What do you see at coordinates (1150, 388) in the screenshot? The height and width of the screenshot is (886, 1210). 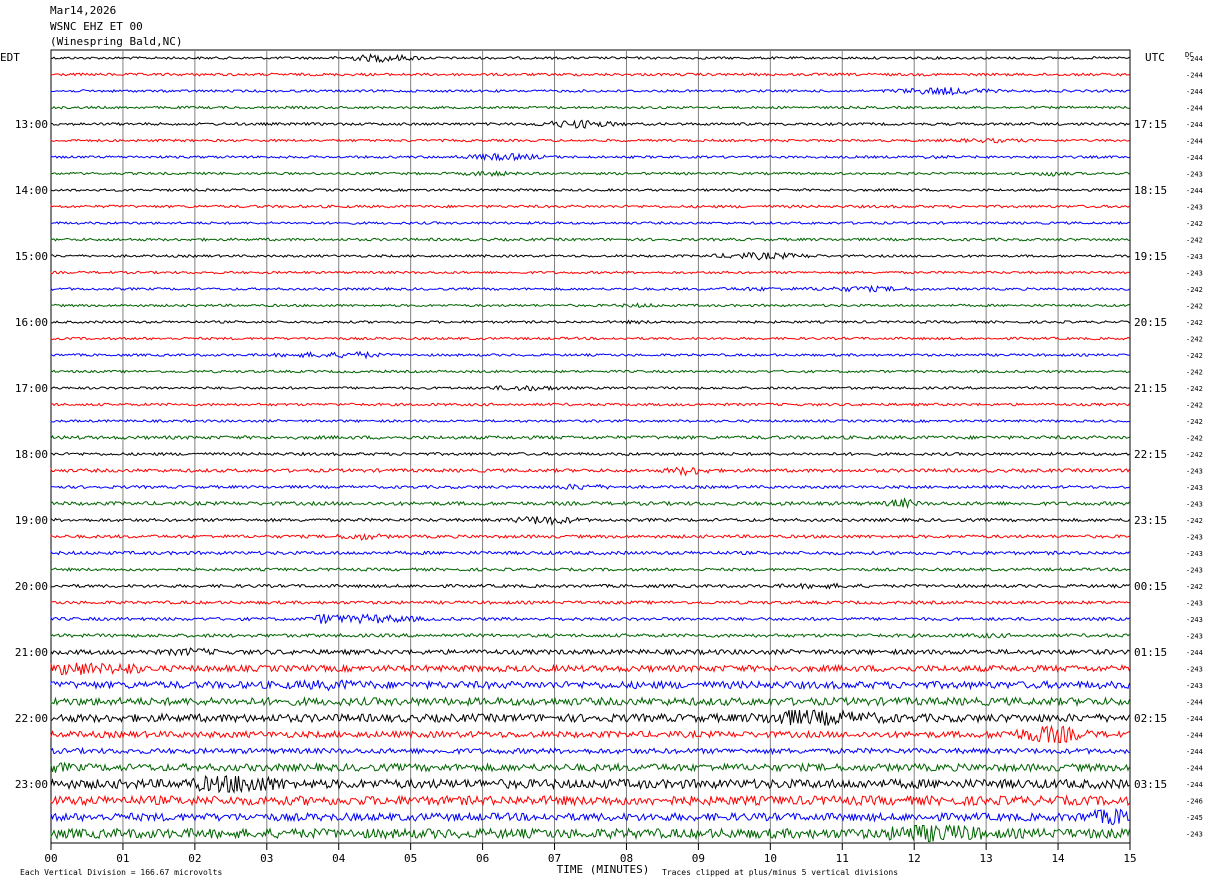 I see `right-hour-label: 21:15` at bounding box center [1150, 388].